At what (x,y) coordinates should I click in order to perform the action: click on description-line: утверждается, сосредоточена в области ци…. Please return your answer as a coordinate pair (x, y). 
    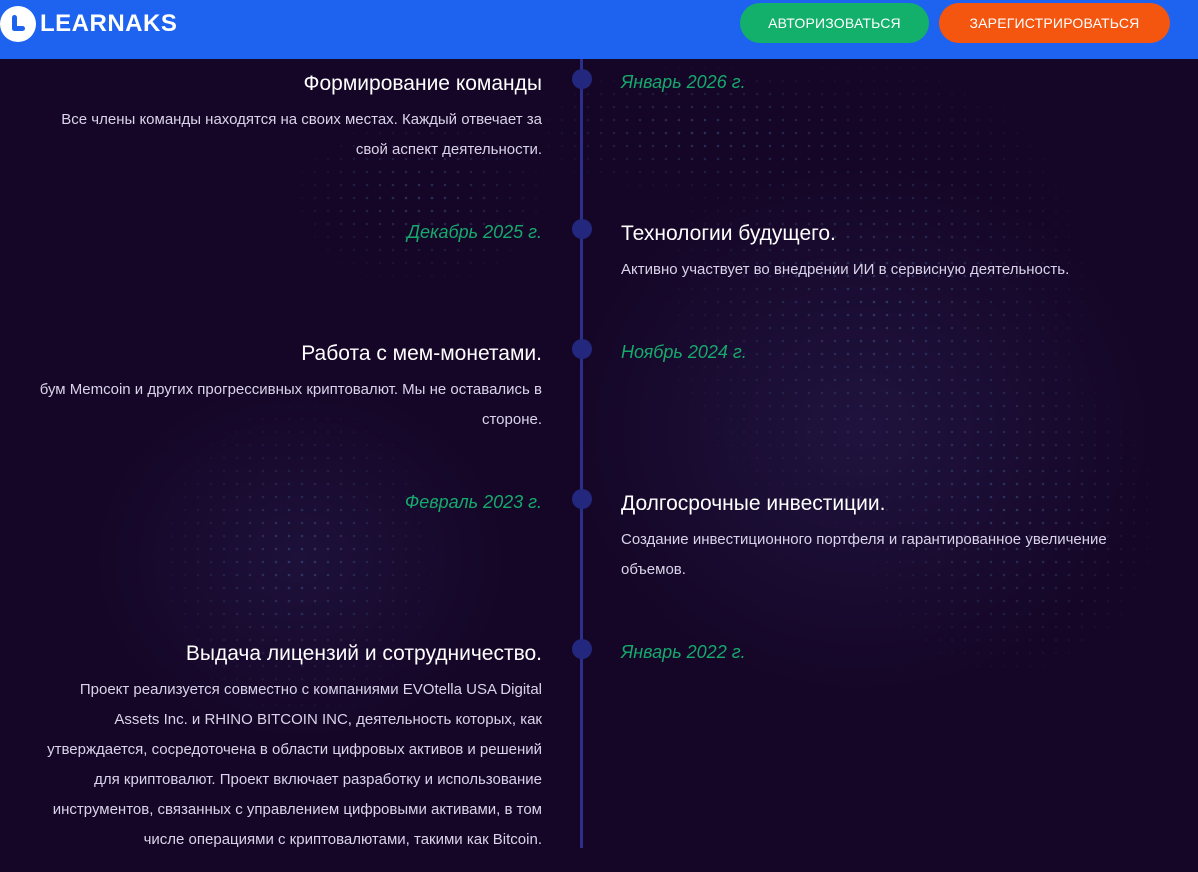
    Looking at the image, I should click on (294, 749).